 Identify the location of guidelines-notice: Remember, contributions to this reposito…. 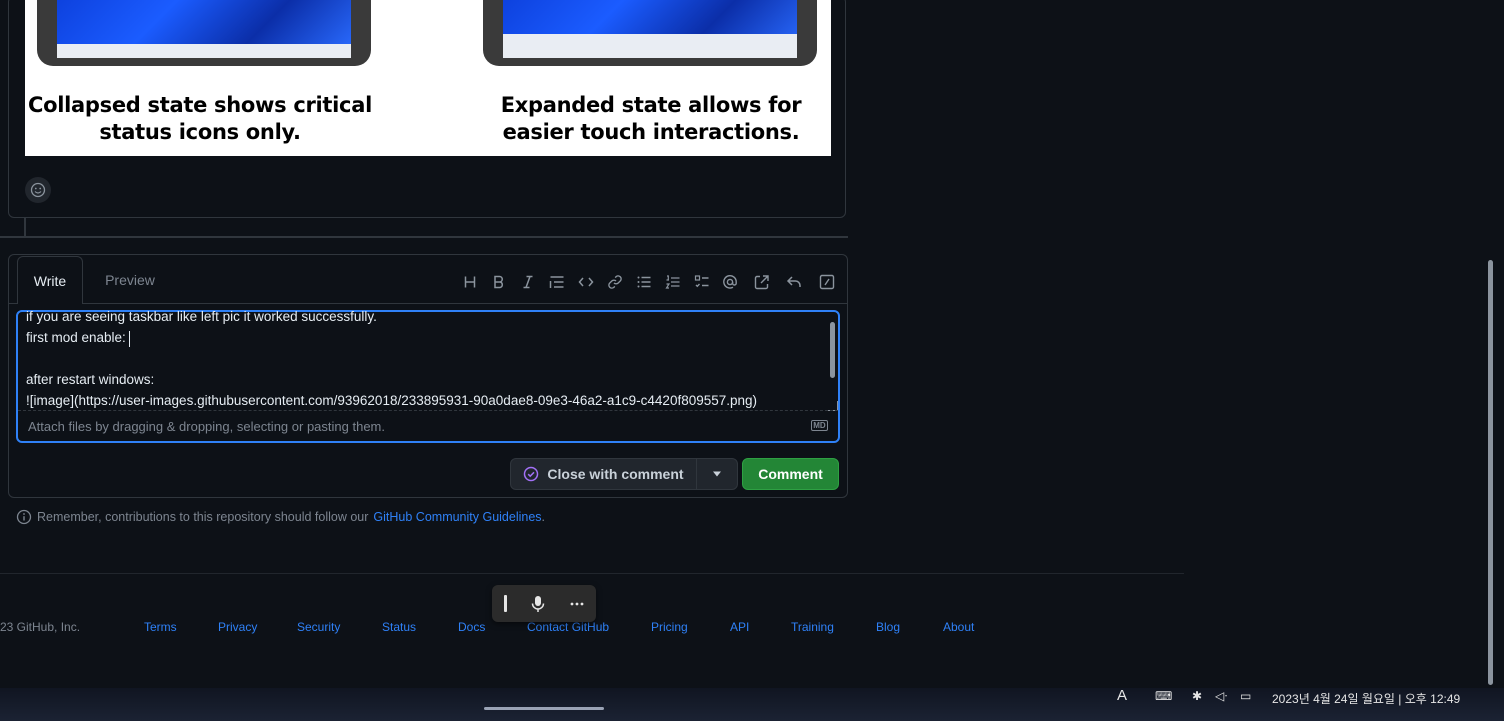
(280, 517).